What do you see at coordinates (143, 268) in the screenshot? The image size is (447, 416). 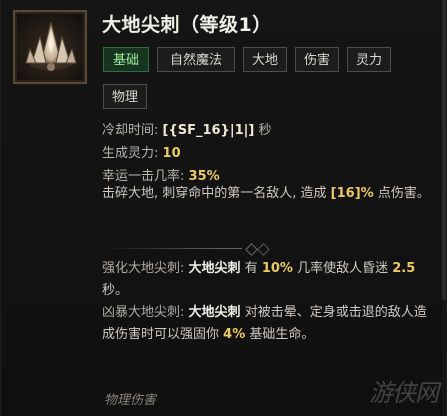 I see `enhanced-label: 强化大地尖刺:` at bounding box center [143, 268].